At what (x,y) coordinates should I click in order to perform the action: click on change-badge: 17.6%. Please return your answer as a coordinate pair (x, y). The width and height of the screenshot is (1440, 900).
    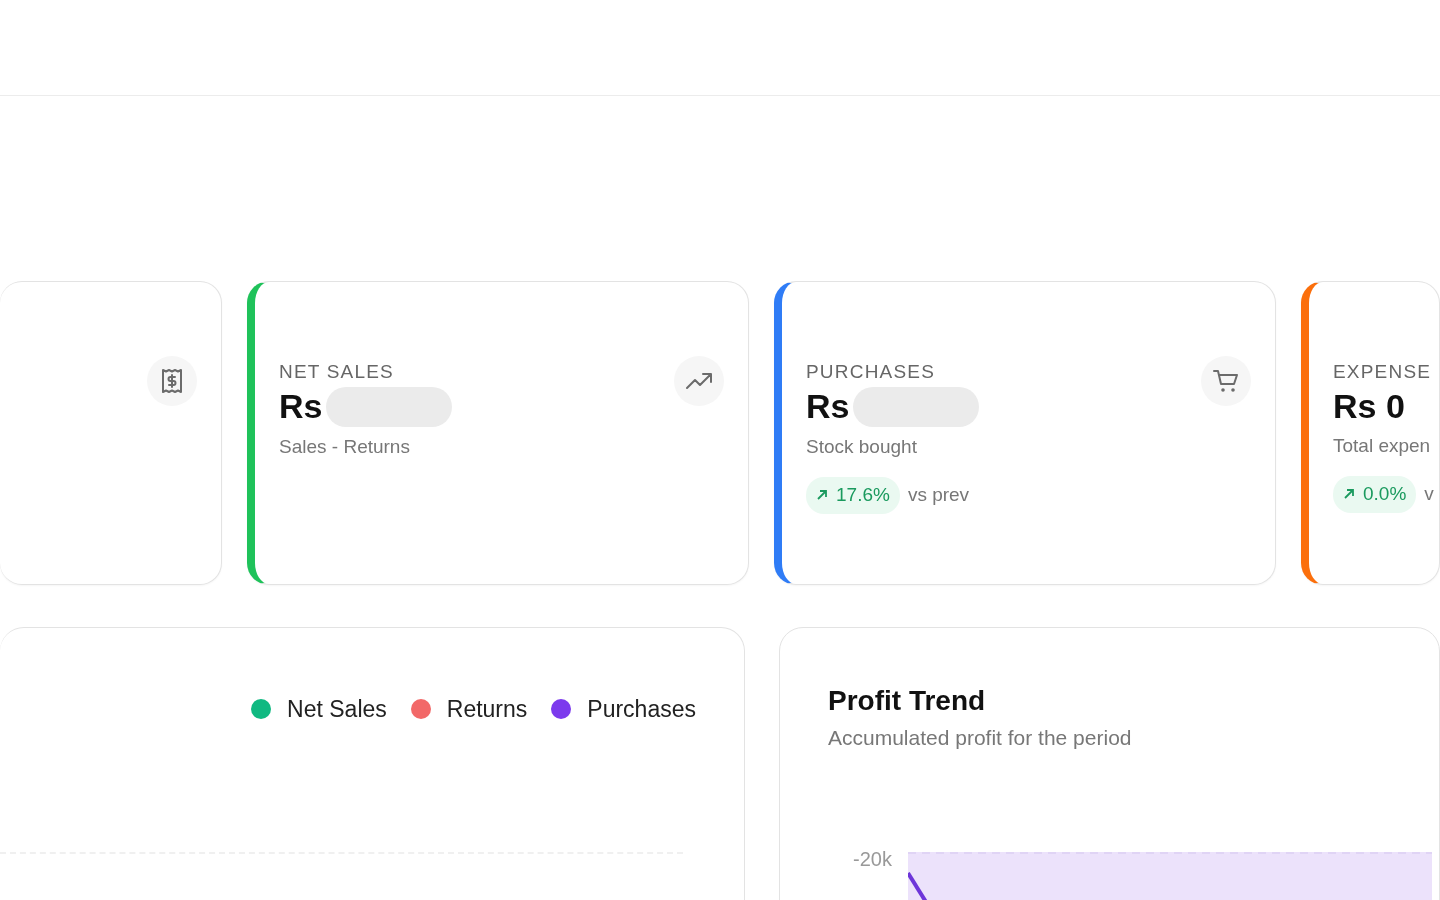
    Looking at the image, I should click on (853, 495).